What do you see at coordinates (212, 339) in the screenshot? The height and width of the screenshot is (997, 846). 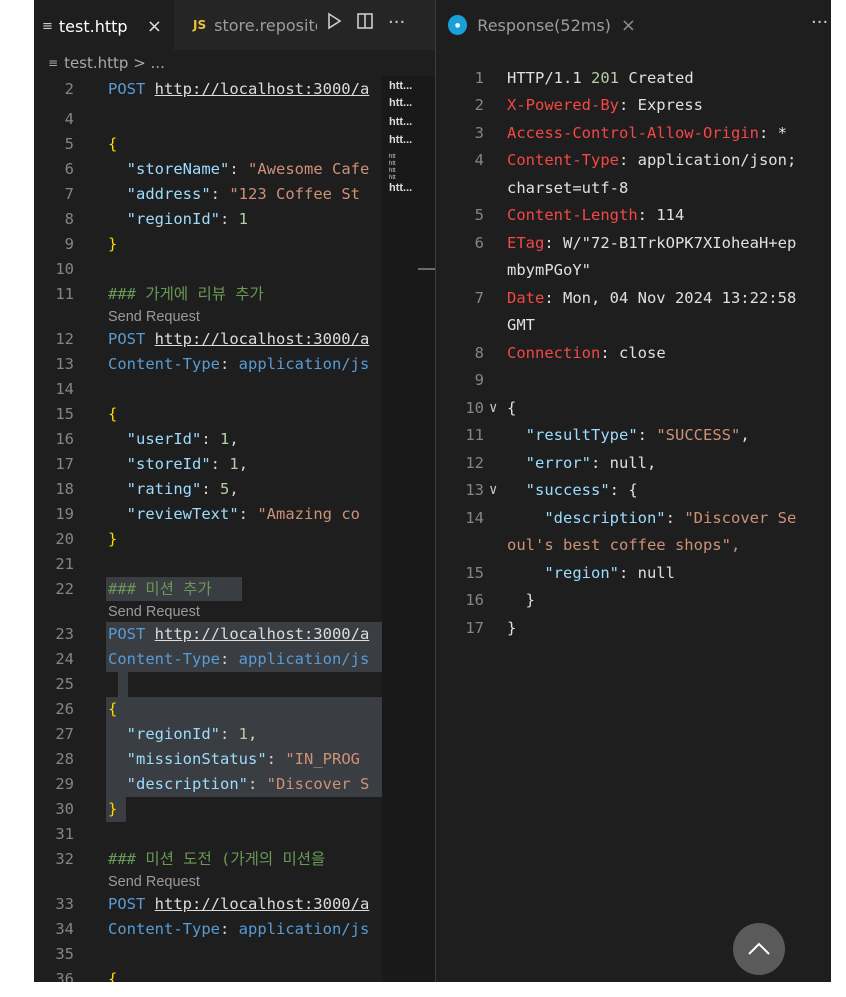 I see `code-line: 12 POST http://localhost:3000/a` at bounding box center [212, 339].